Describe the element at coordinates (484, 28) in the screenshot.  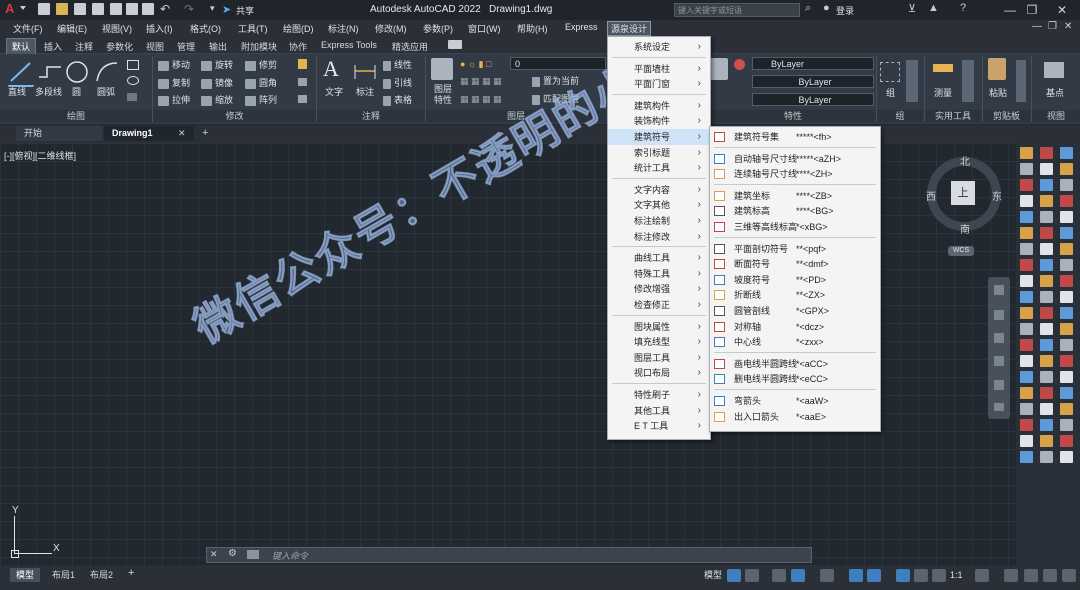
I see `menu-window: 窗口(W)` at that location.